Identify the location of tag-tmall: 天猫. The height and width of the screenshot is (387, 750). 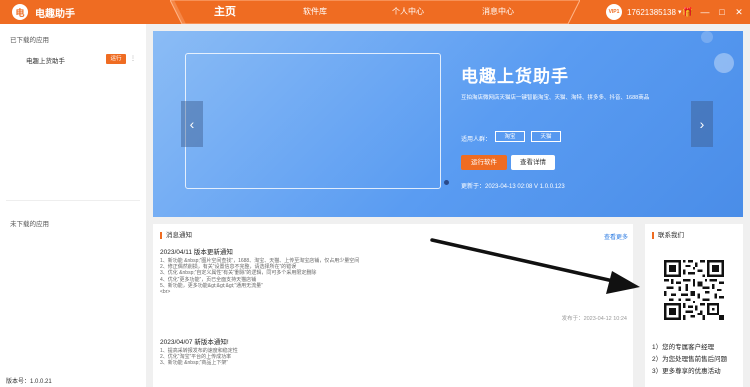
(546, 136).